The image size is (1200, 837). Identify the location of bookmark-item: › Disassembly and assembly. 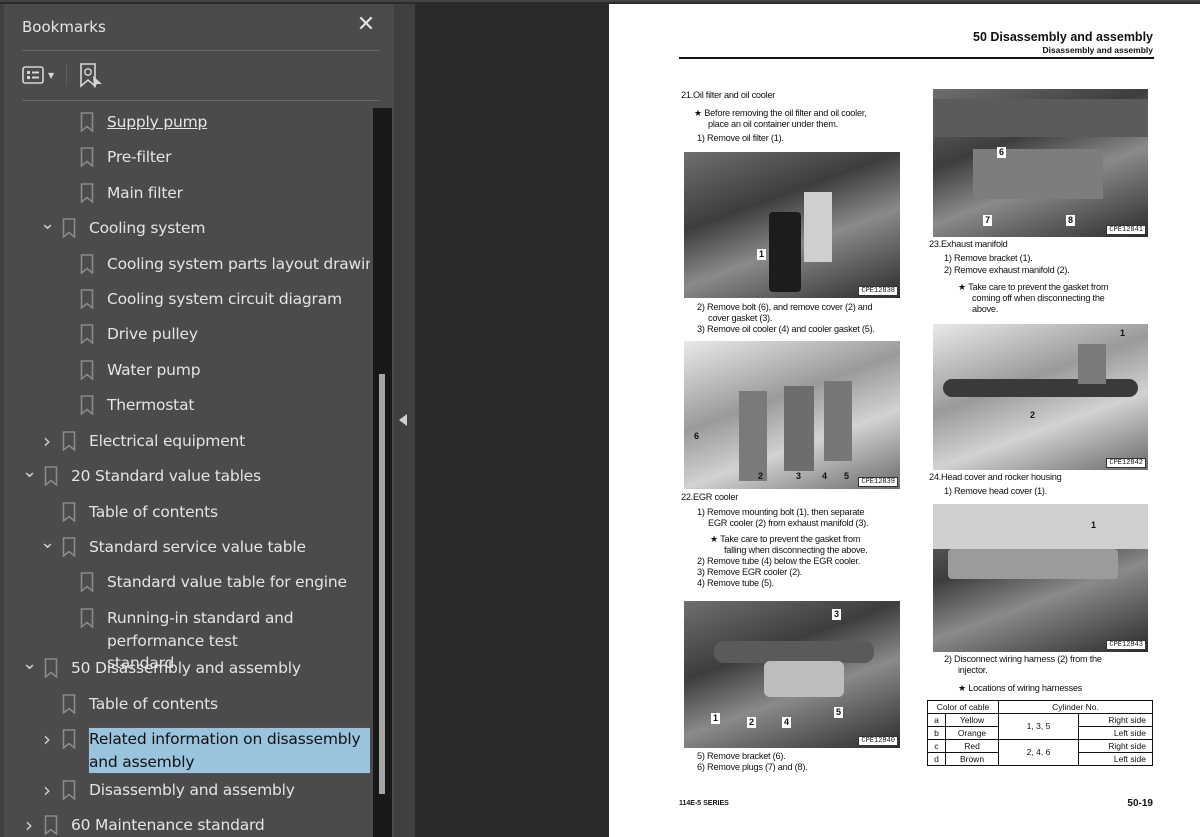
(187, 791).